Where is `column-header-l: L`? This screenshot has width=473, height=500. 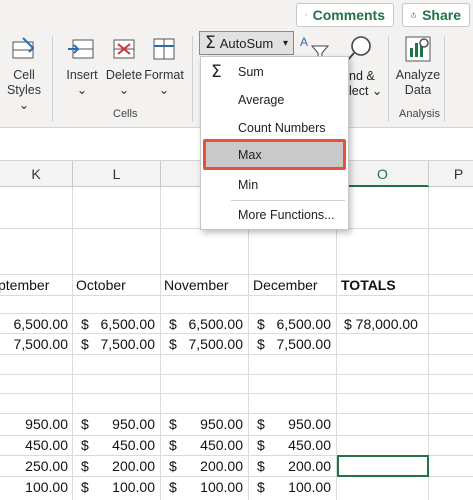
column-header-l: L is located at coordinates (117, 174).